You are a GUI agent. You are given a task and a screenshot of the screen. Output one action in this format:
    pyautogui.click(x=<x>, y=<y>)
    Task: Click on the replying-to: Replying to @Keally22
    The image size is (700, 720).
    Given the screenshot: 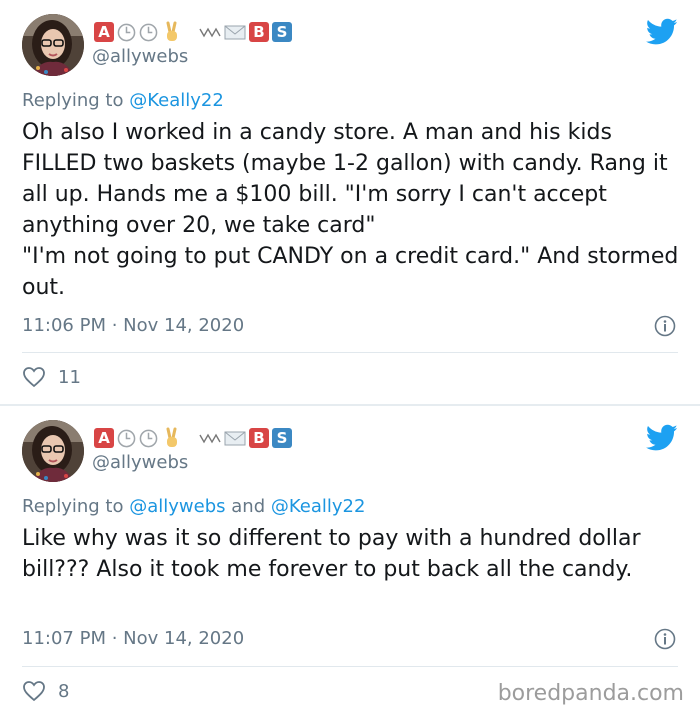 What is the action you would take?
    pyautogui.click(x=123, y=100)
    